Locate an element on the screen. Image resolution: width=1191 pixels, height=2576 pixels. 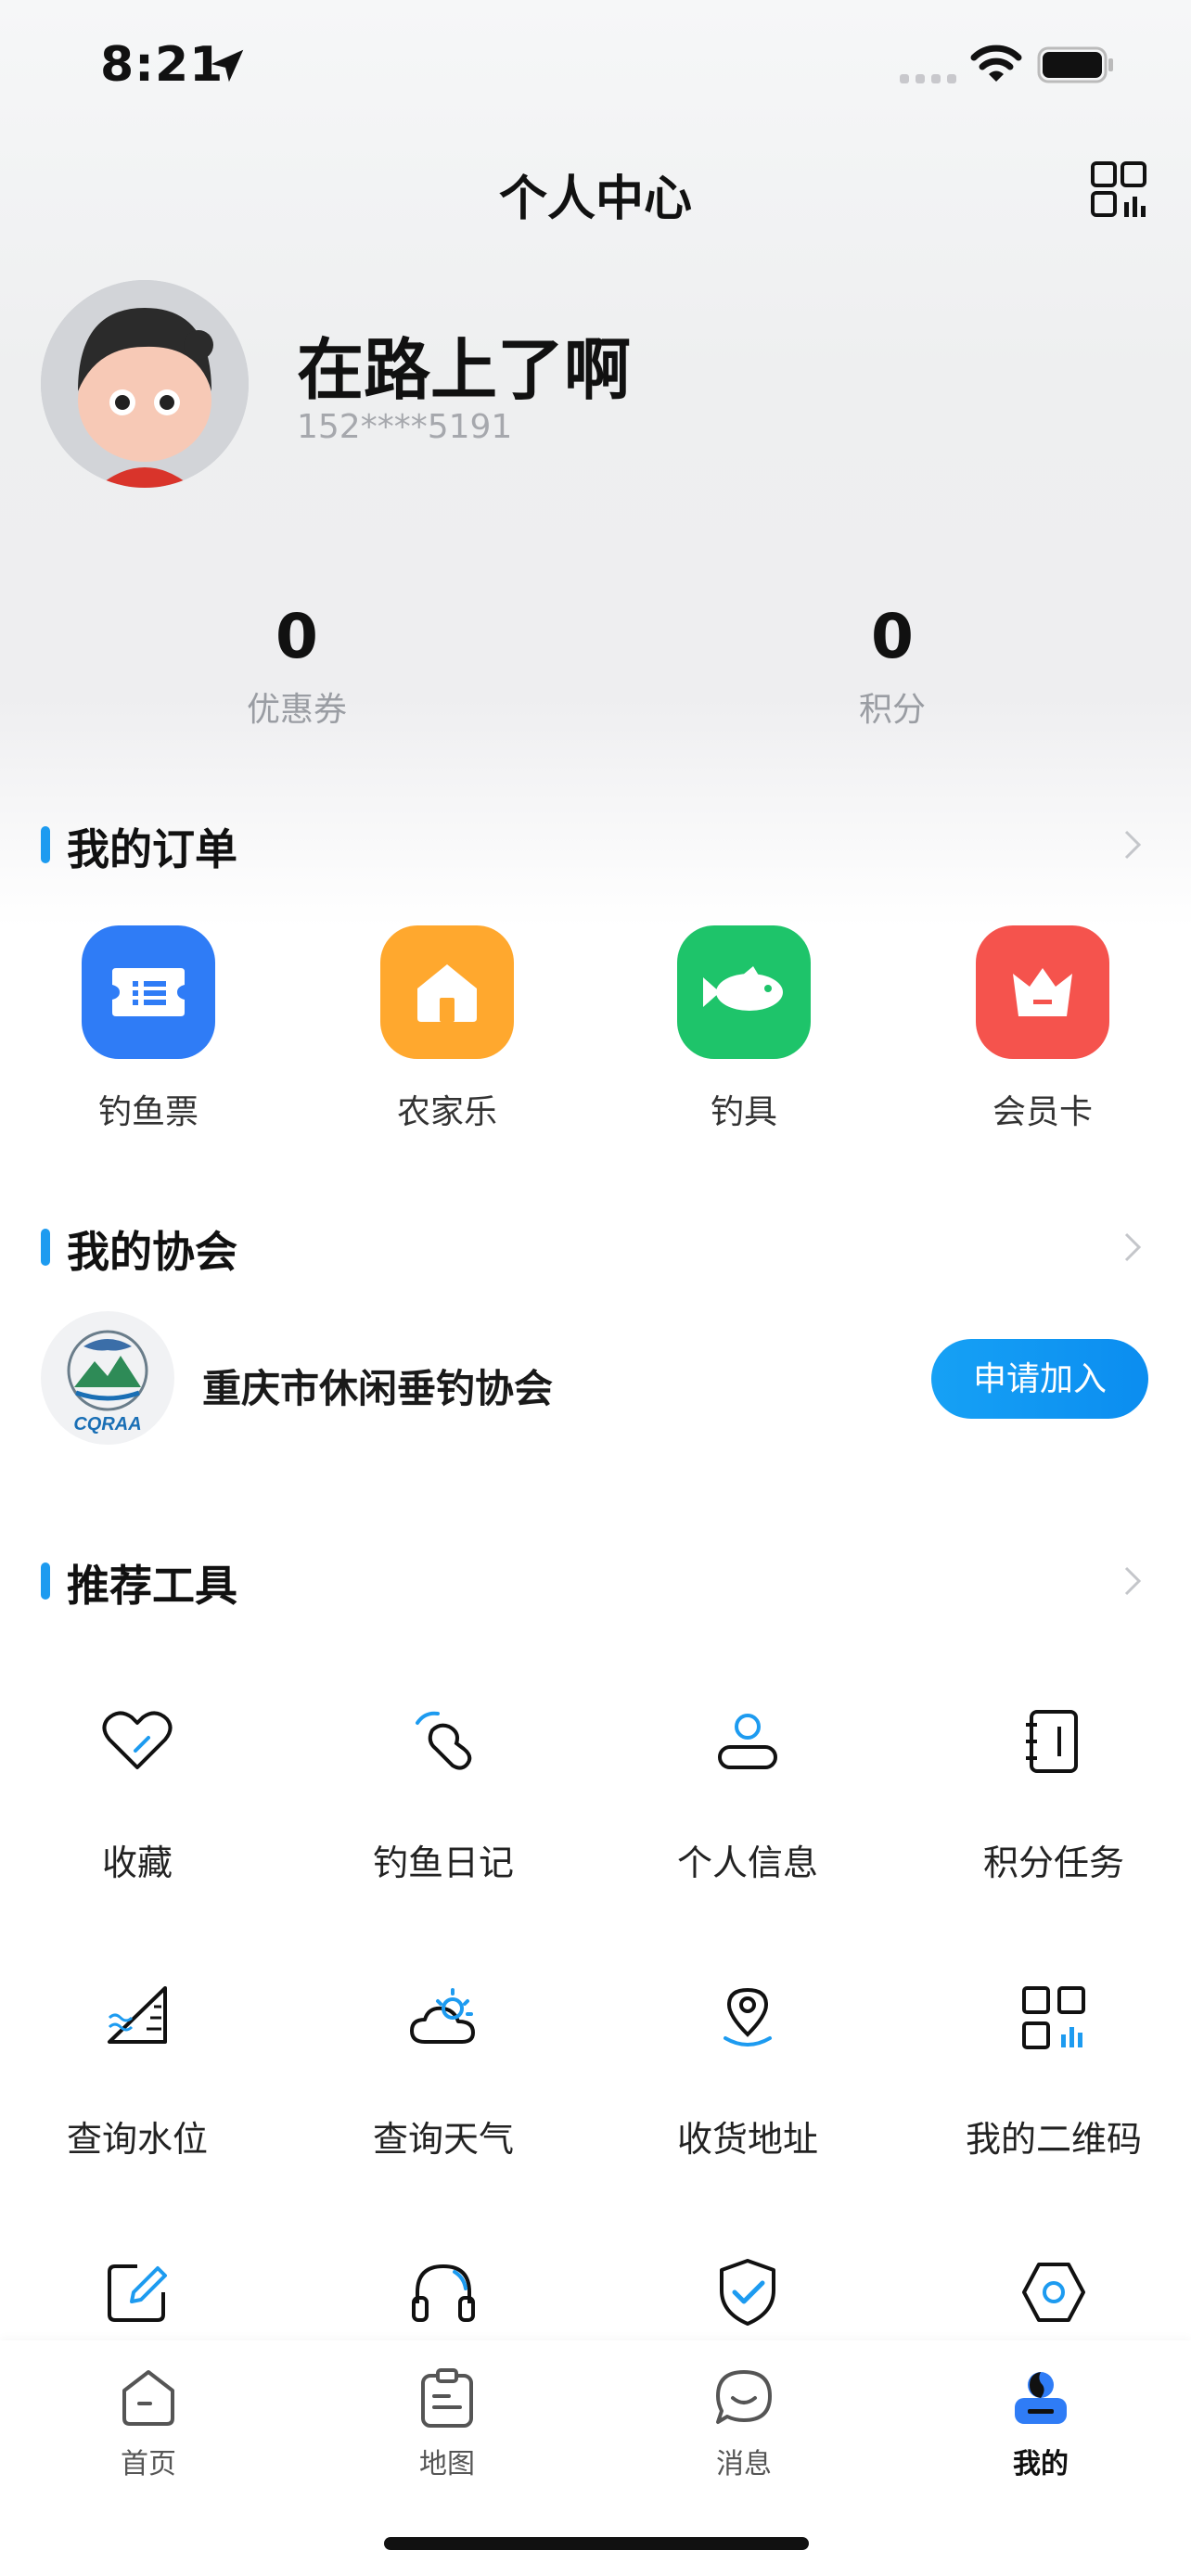
home-indicator is located at coordinates (597, 2543).